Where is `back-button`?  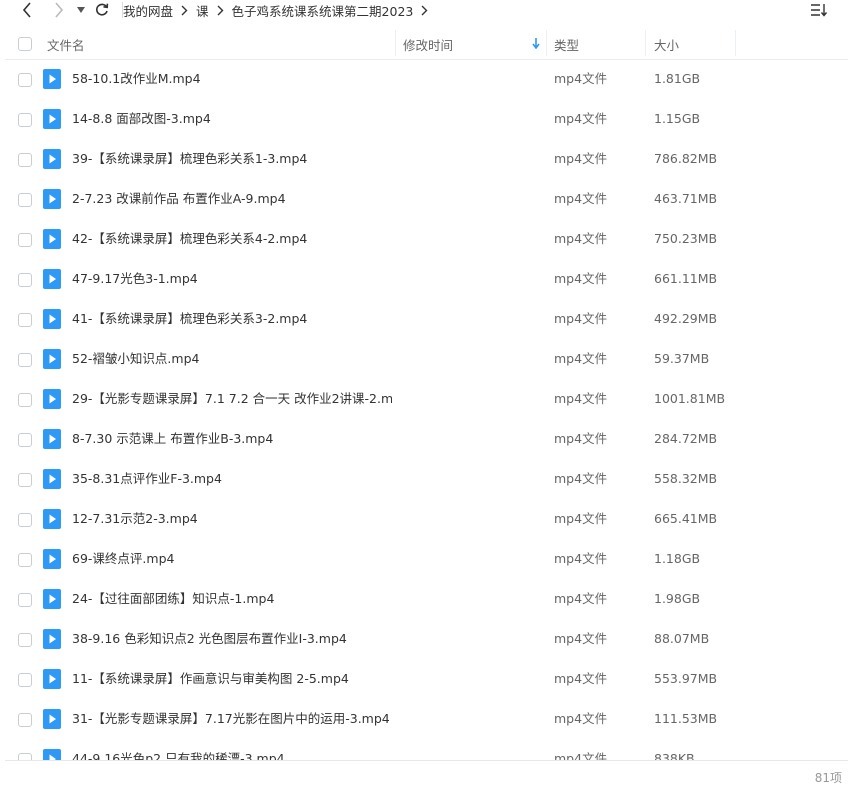
back-button is located at coordinates (27, 10).